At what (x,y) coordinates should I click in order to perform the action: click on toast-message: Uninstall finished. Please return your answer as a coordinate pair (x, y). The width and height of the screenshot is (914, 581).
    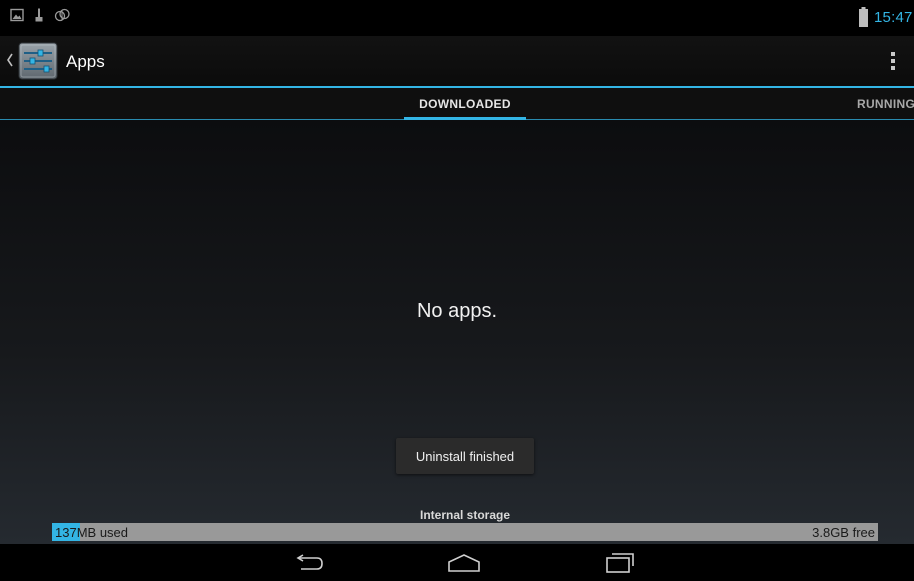
    Looking at the image, I should click on (465, 456).